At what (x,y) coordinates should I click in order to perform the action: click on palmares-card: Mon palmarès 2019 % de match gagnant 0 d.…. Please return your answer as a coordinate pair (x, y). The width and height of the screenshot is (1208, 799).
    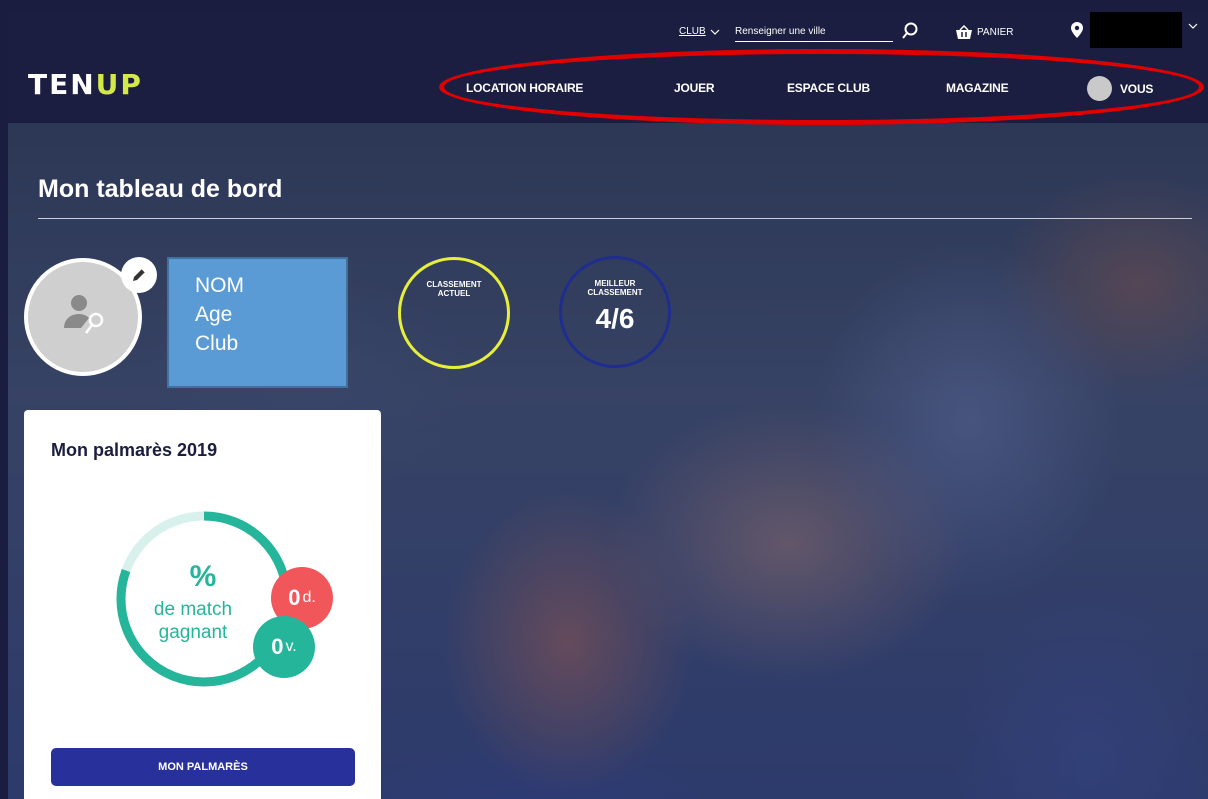
    Looking at the image, I should click on (202, 604).